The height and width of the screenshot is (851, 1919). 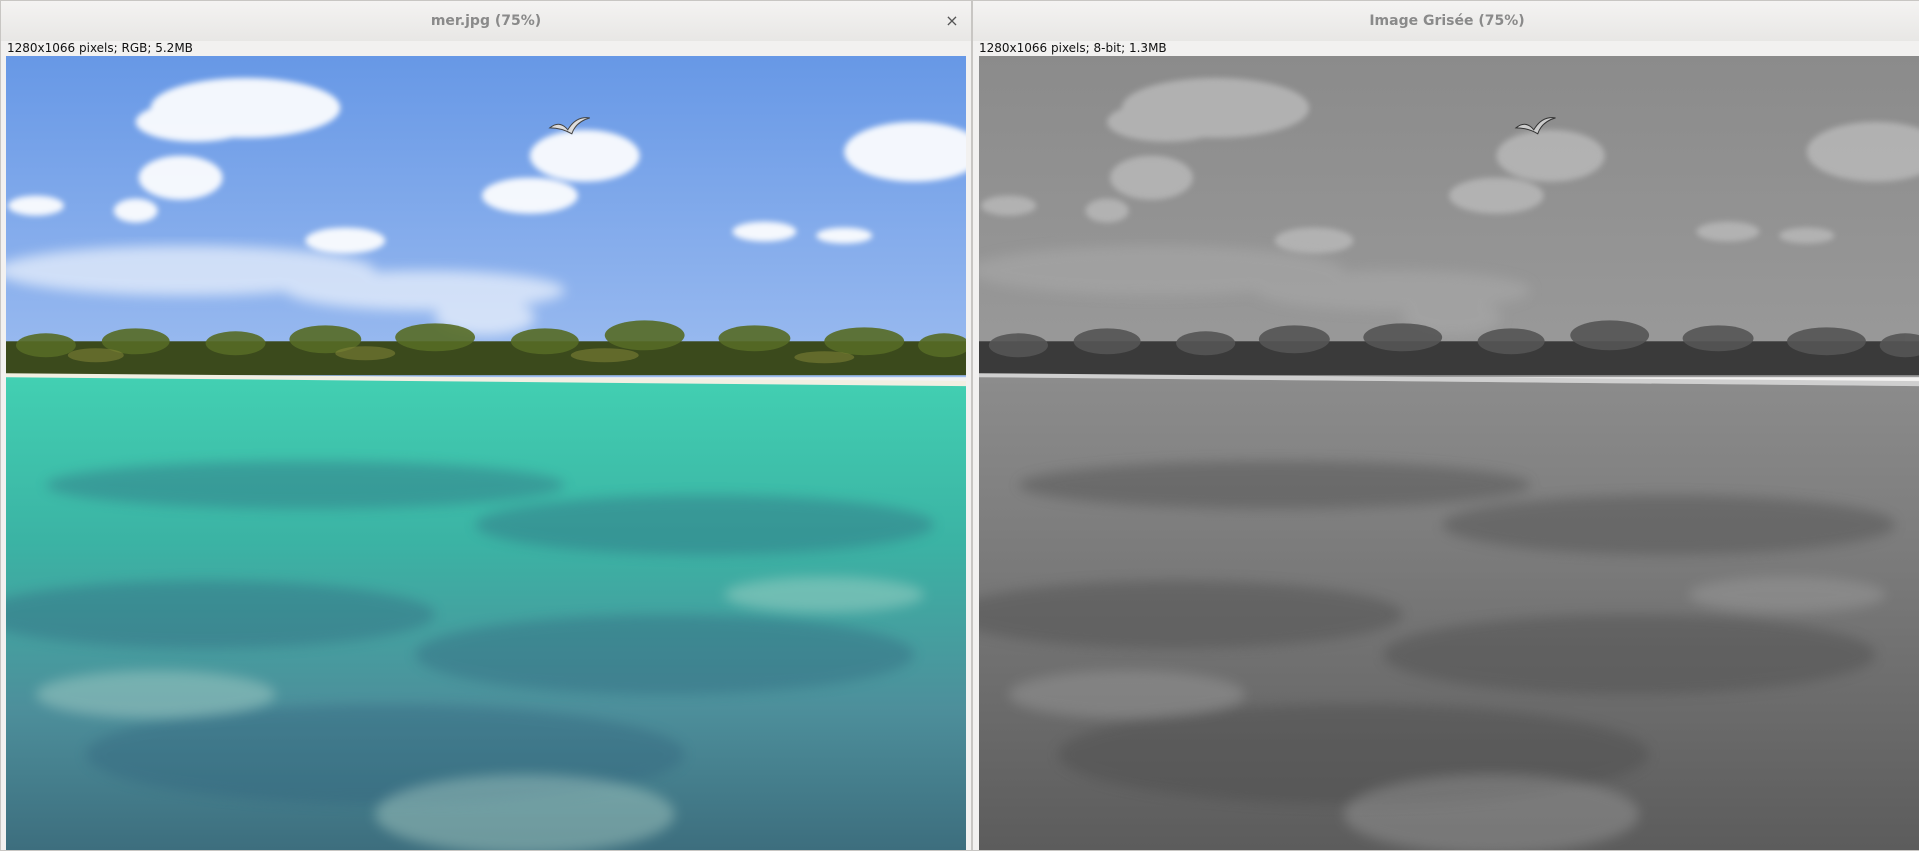 I want to click on titlebar: mer.jpg (75%) ×, so click(x=486, y=21).